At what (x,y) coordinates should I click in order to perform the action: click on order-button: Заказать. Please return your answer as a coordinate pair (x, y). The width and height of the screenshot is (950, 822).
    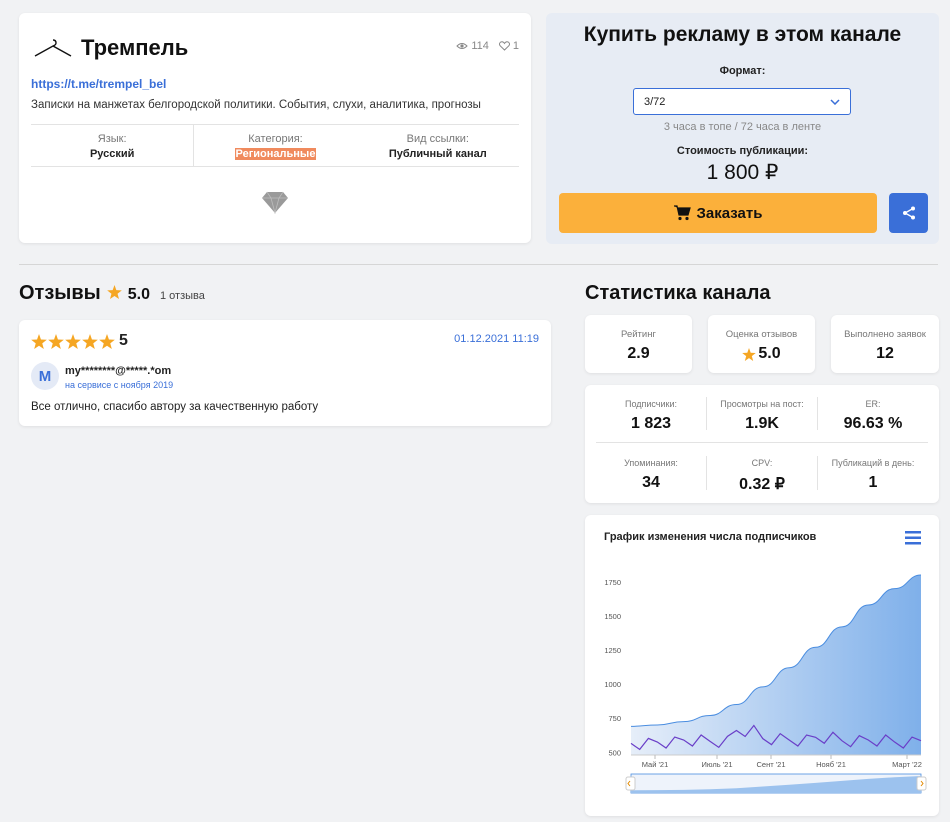
    Looking at the image, I should click on (718, 213).